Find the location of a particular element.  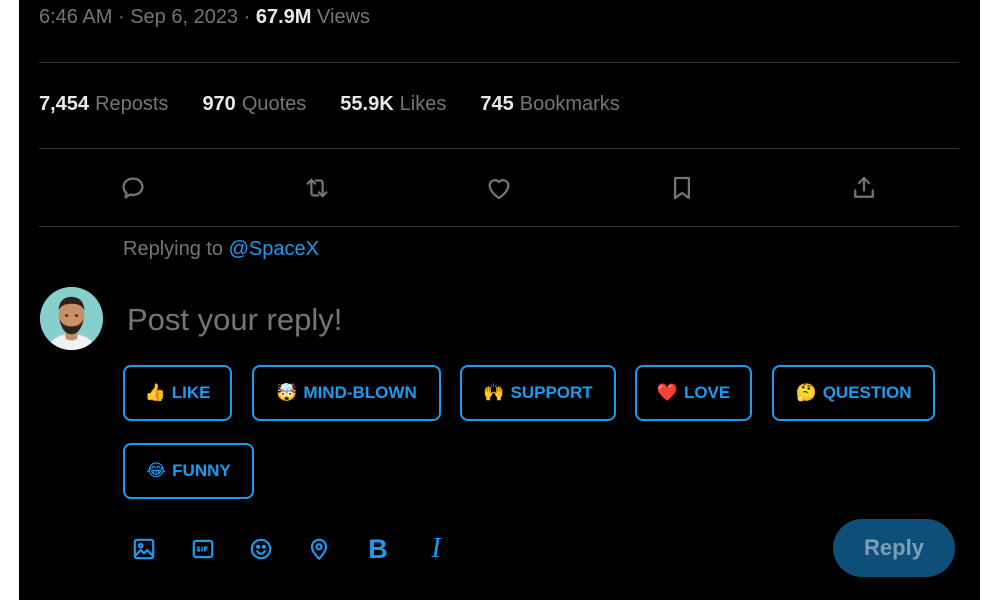

stat-count: 745 is located at coordinates (497, 104).